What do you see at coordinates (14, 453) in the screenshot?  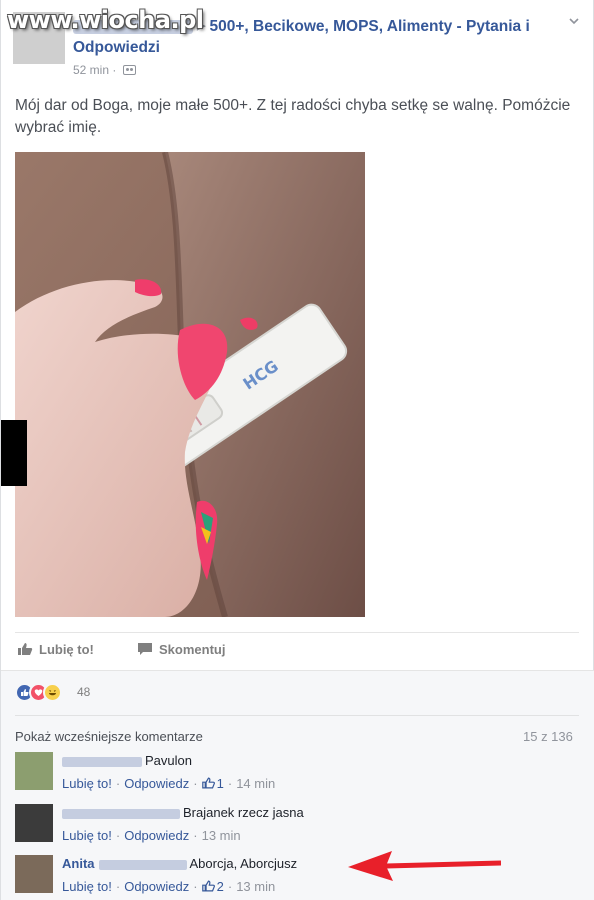 I see `black-bar` at bounding box center [14, 453].